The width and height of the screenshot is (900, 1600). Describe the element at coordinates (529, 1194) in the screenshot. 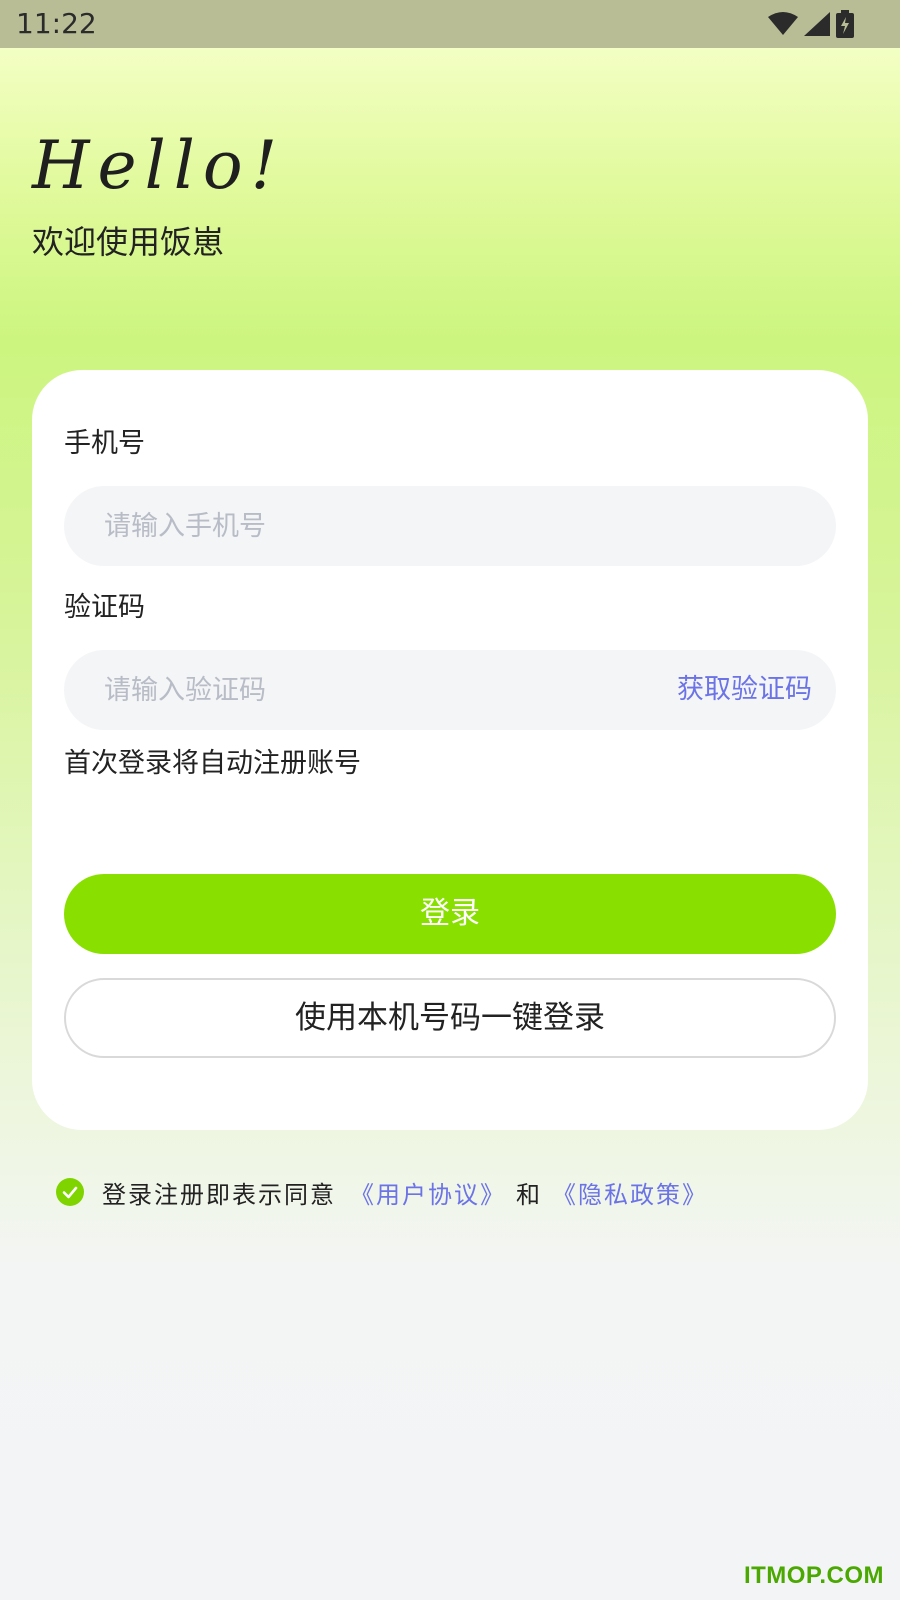

I see `agreement-and: 和` at that location.